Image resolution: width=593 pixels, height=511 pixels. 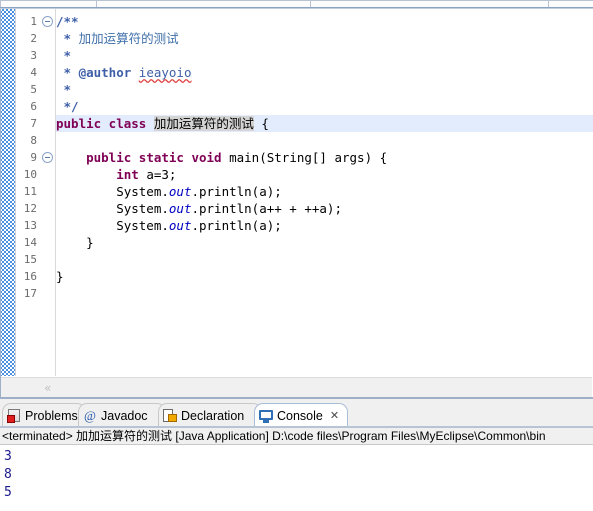 I want to click on code-line: */, so click(x=67, y=106).